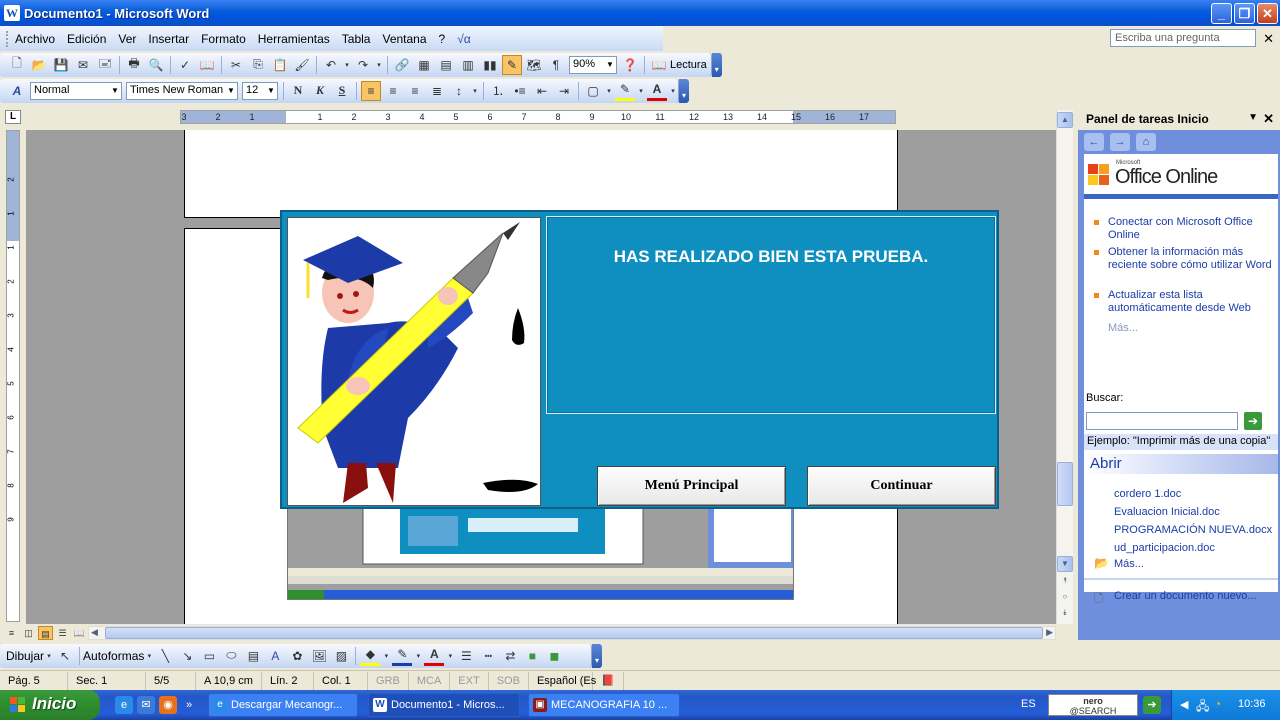 Image resolution: width=1280 pixels, height=720 pixels. Describe the element at coordinates (379, 65) in the screenshot. I see `redo-dropdown-icon: ▾` at that location.